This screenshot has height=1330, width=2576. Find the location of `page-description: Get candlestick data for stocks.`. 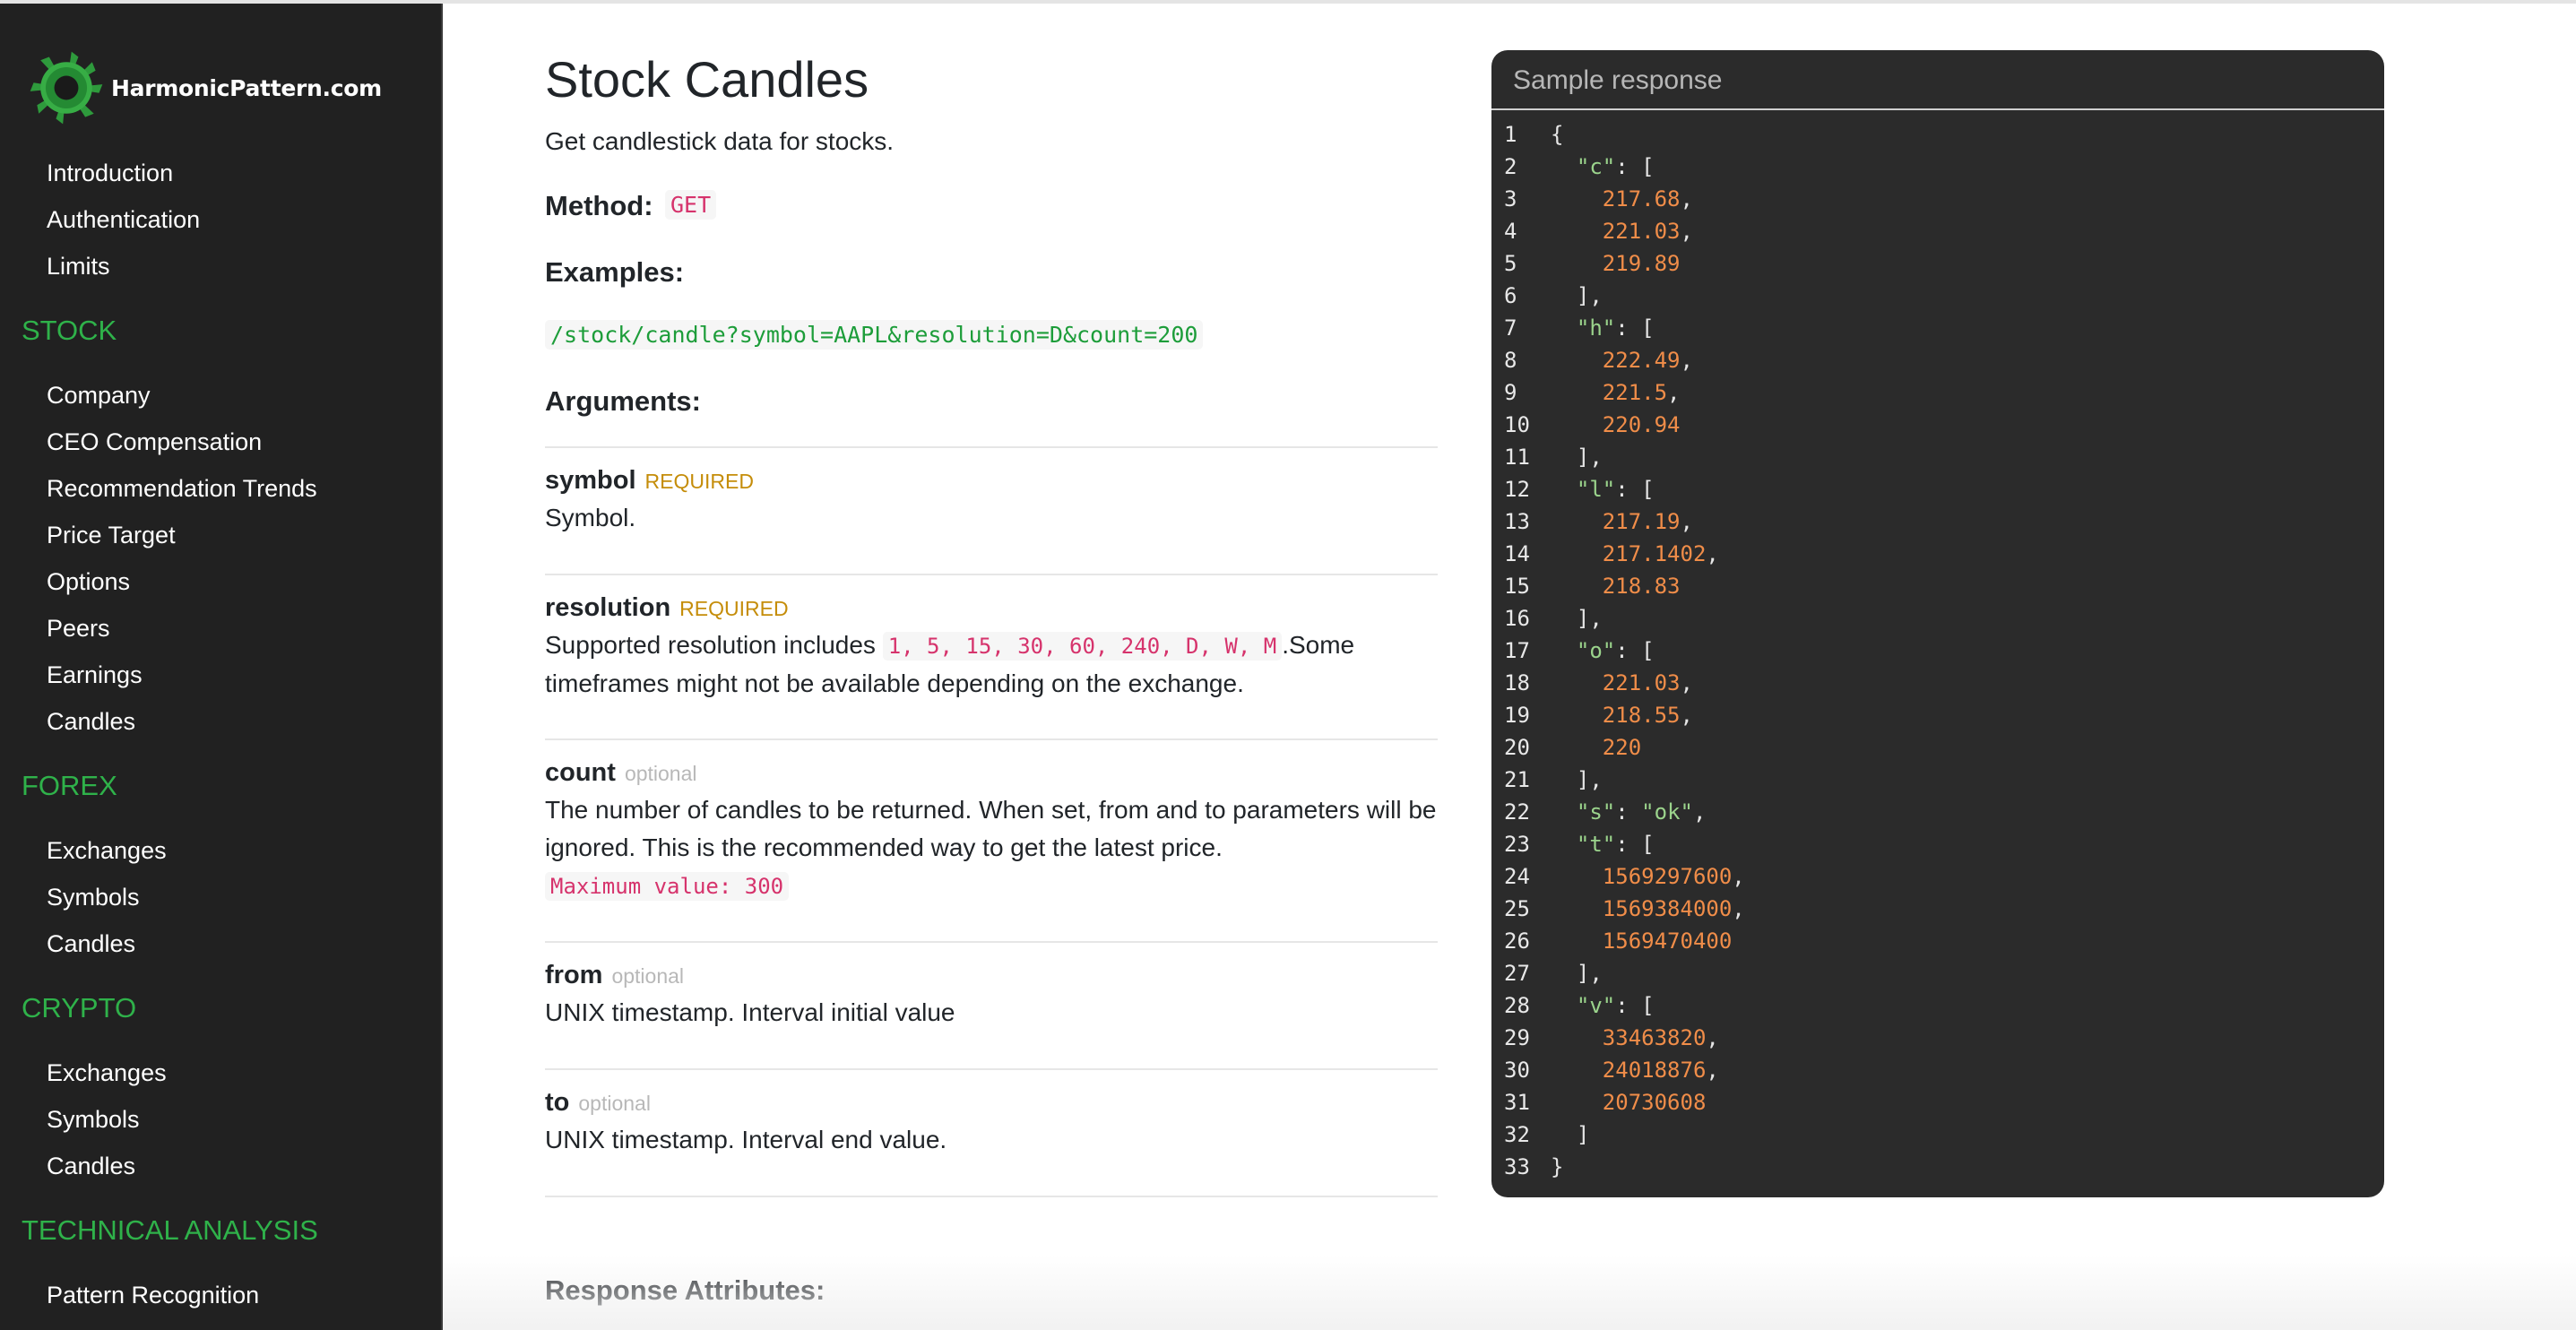

page-description: Get candlestick data for stocks. is located at coordinates (720, 141).